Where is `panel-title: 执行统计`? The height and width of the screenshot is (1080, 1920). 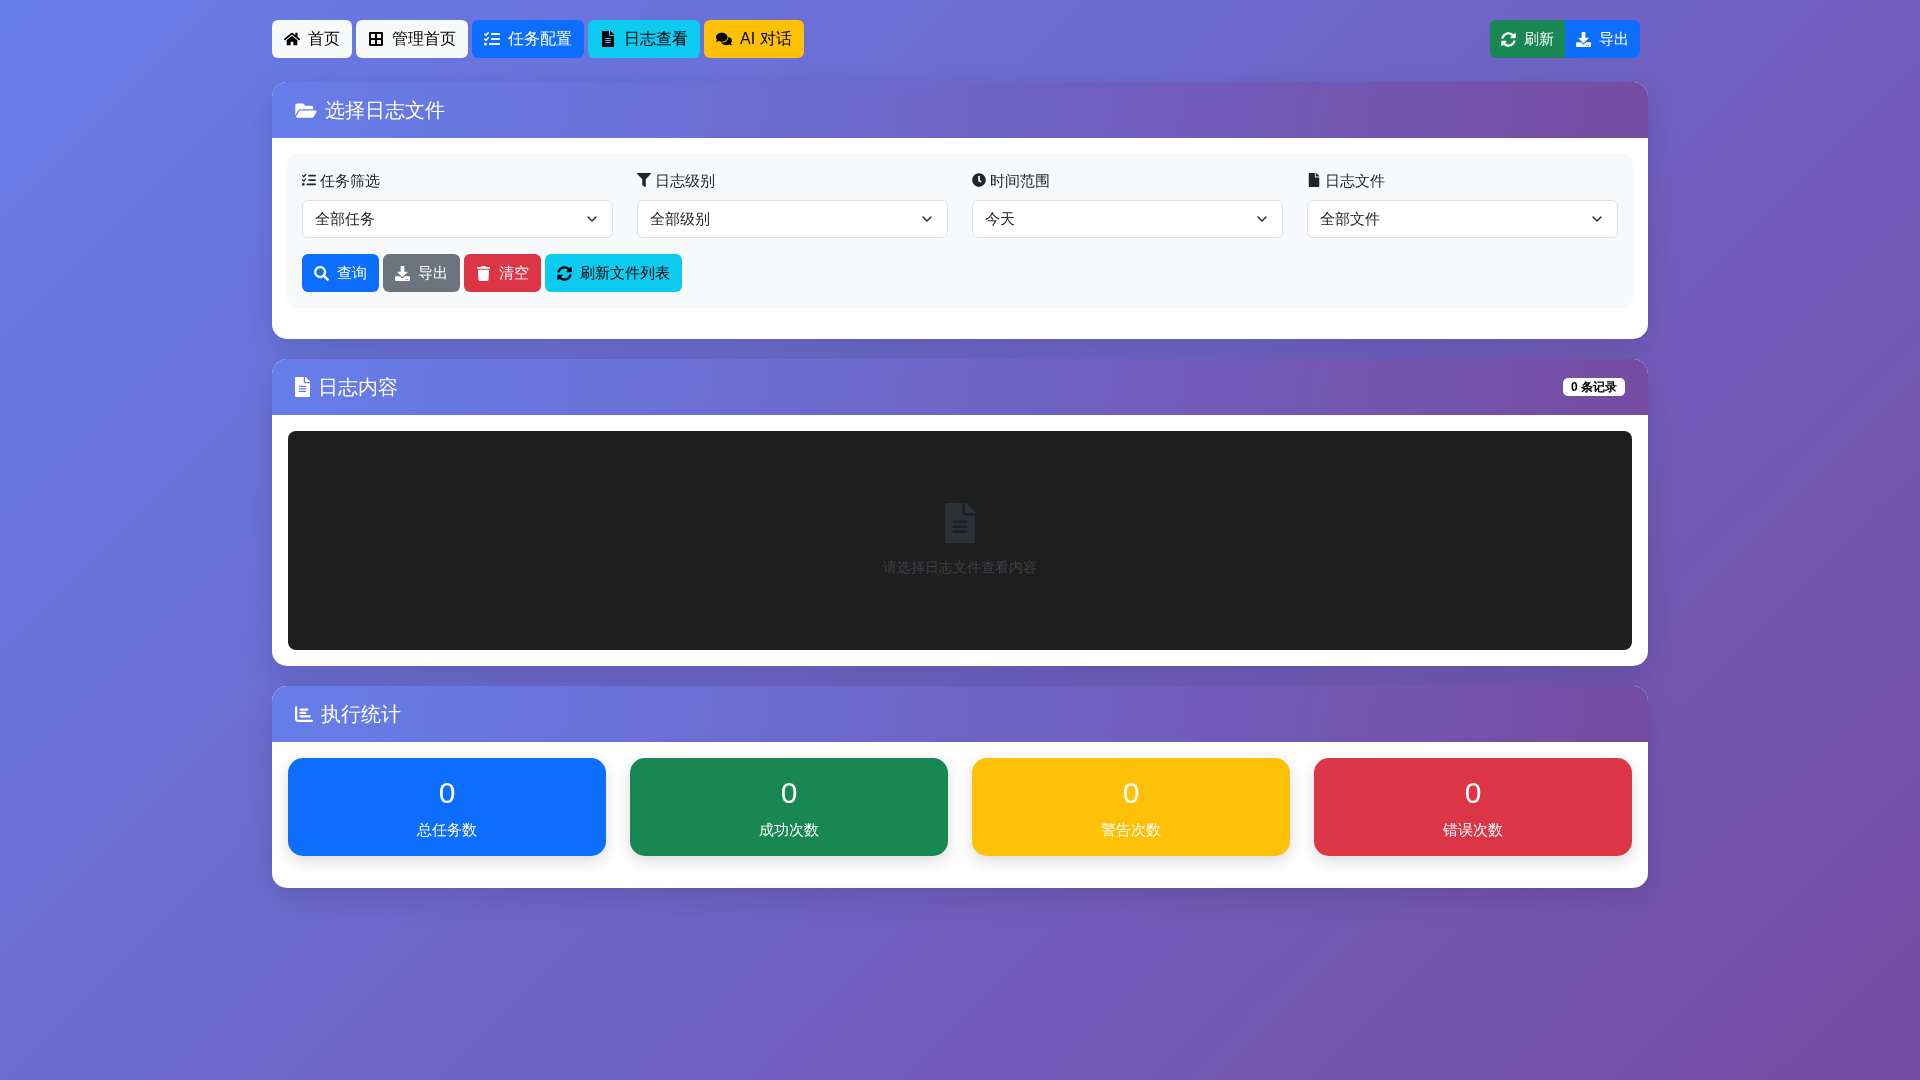 panel-title: 执行统计 is located at coordinates (361, 714).